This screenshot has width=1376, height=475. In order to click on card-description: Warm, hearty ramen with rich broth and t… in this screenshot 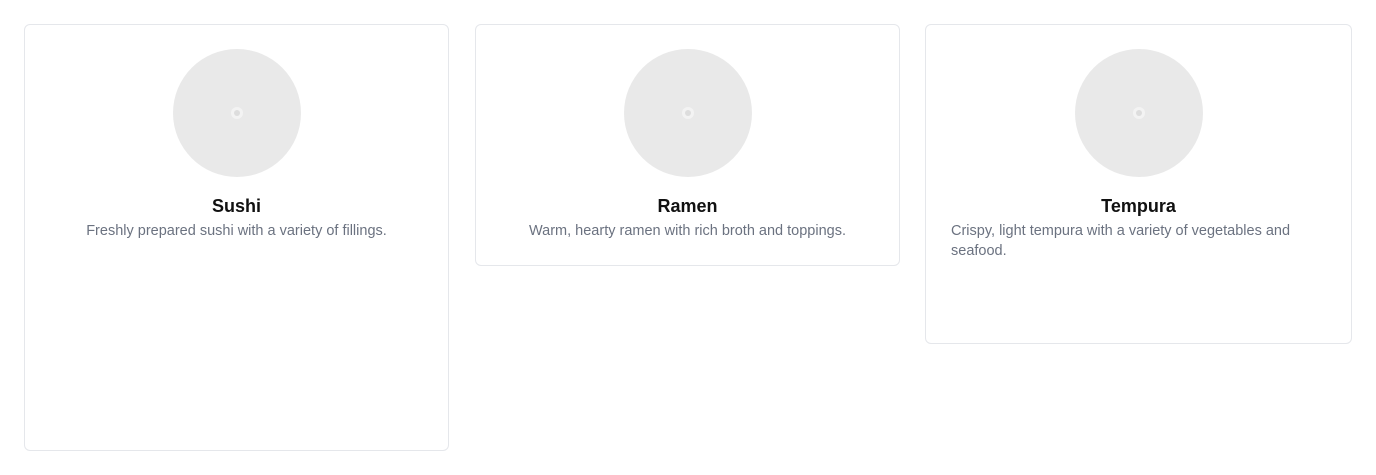, I will do `click(687, 231)`.